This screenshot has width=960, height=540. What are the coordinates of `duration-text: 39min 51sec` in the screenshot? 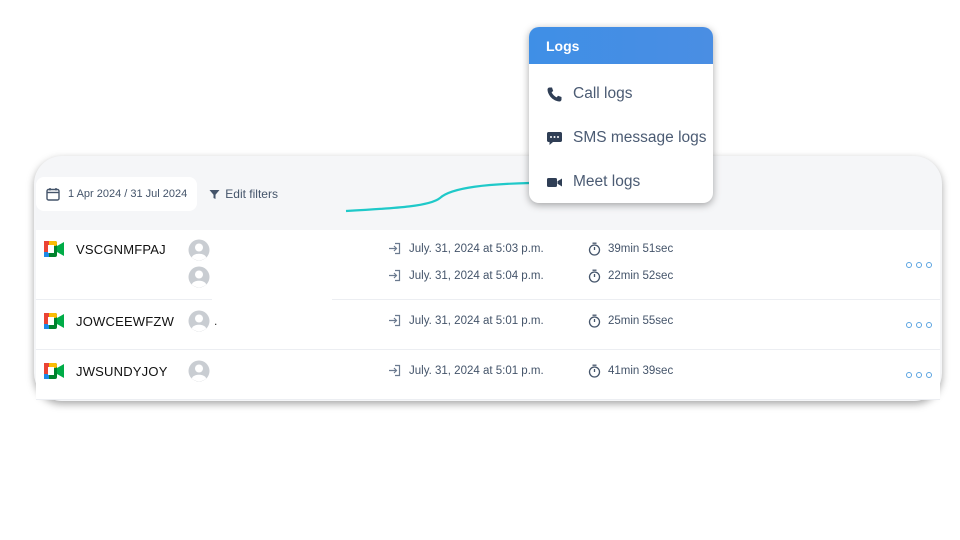 It's located at (641, 249).